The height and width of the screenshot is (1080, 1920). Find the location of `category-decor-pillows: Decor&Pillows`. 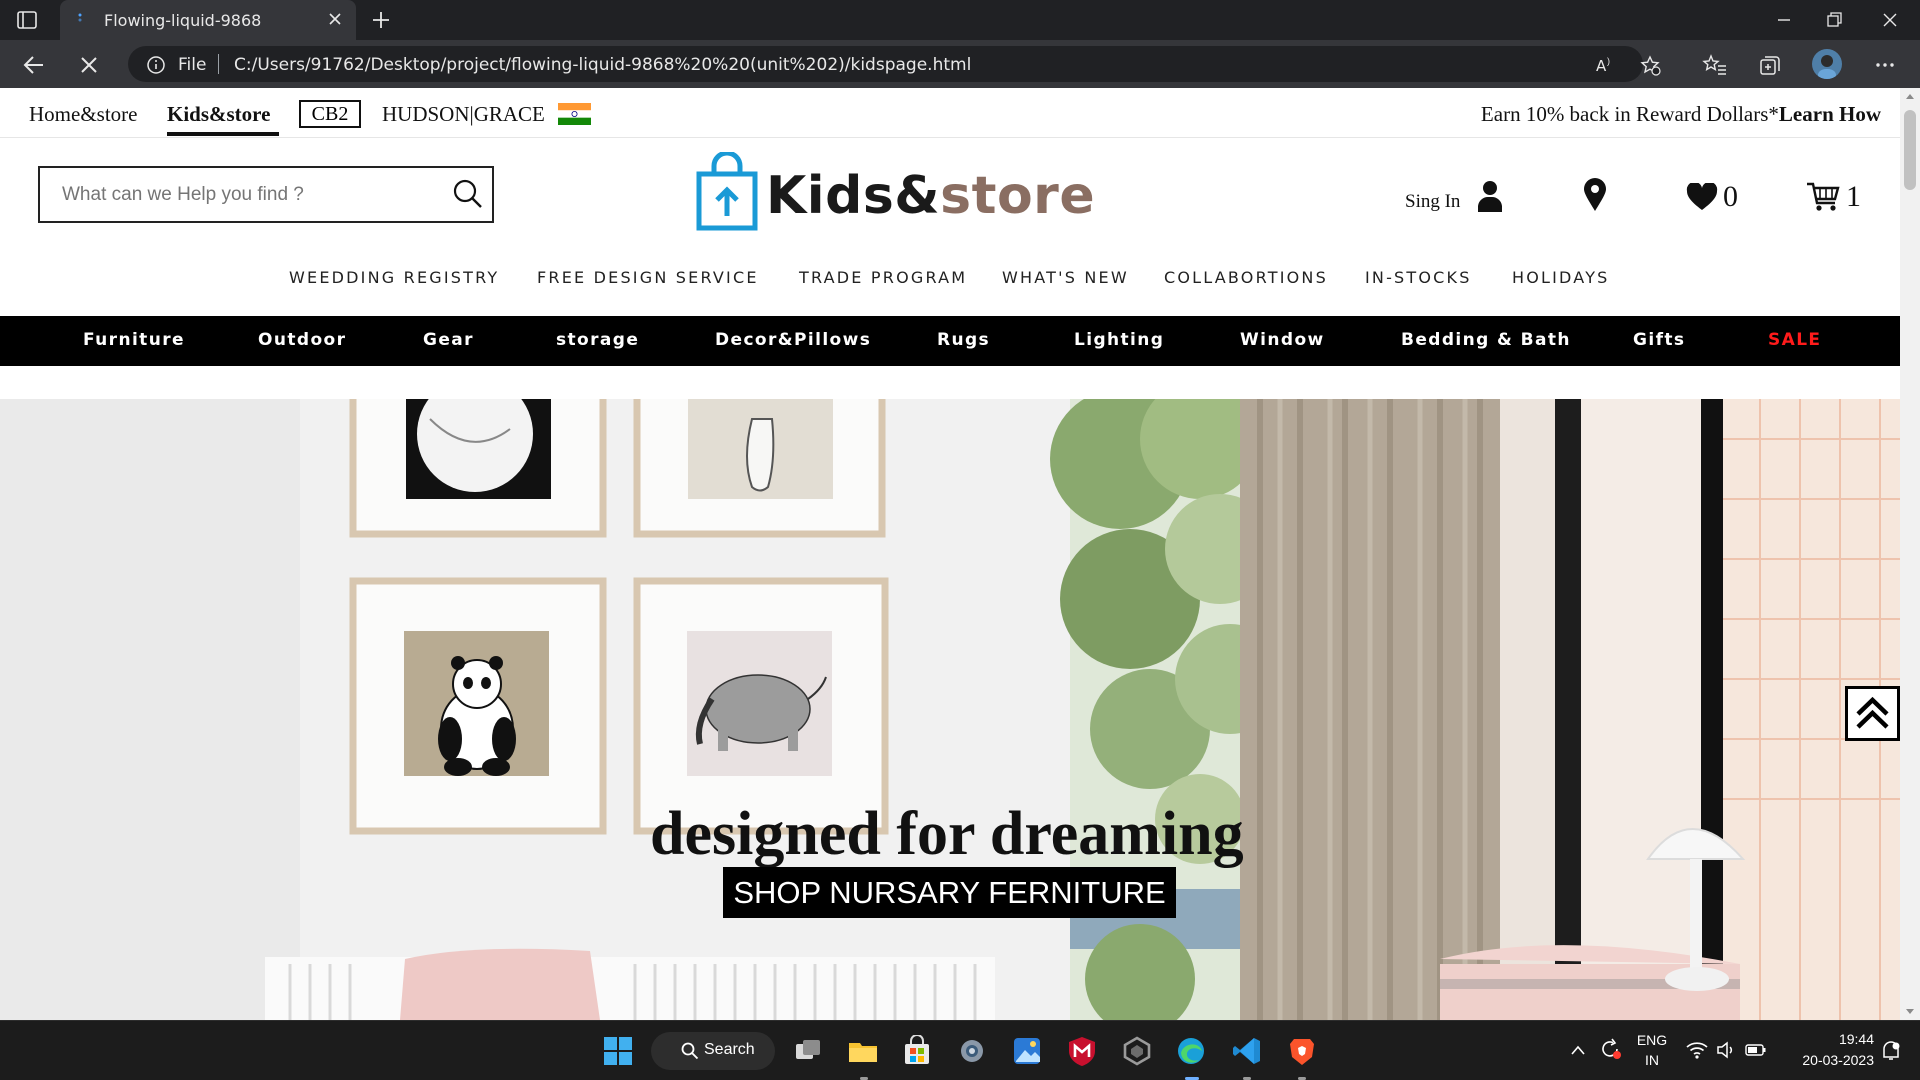

category-decor-pillows: Decor&Pillows is located at coordinates (793, 340).